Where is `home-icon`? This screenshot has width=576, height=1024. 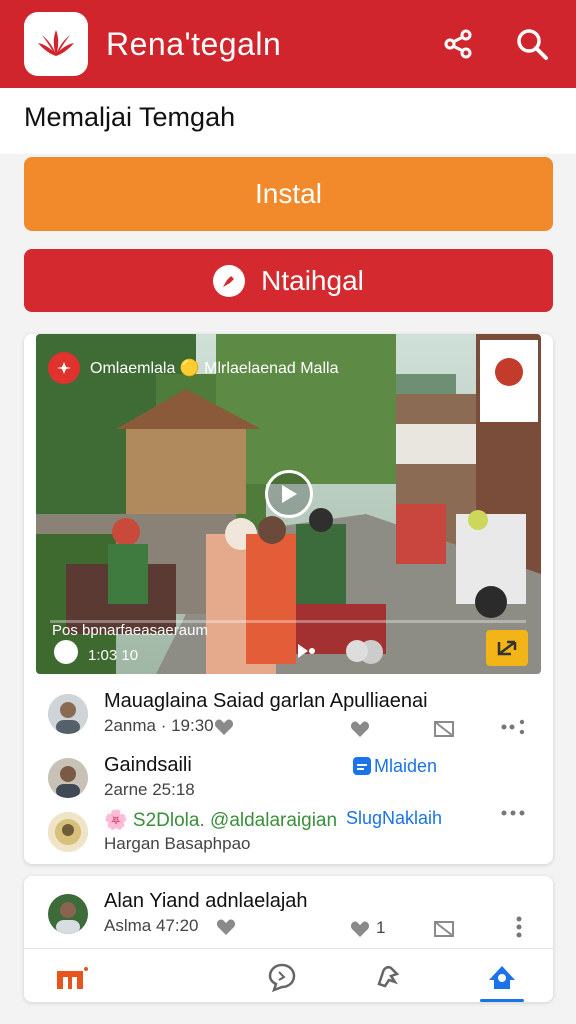
home-icon is located at coordinates (72, 977).